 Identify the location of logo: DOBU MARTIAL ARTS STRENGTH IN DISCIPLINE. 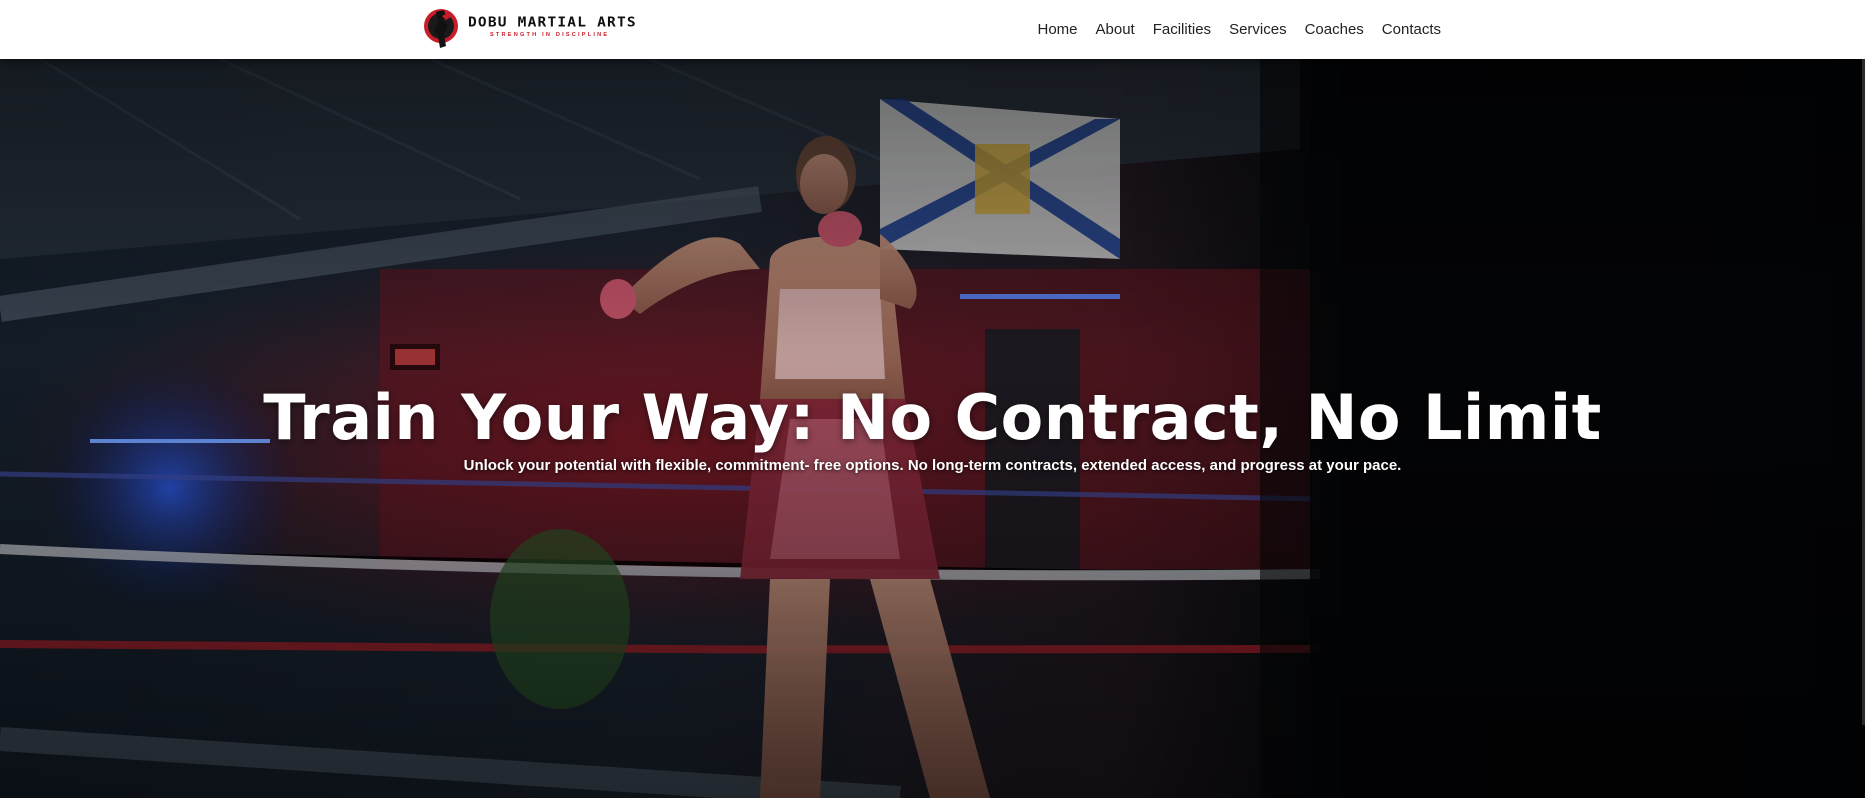
(529, 27).